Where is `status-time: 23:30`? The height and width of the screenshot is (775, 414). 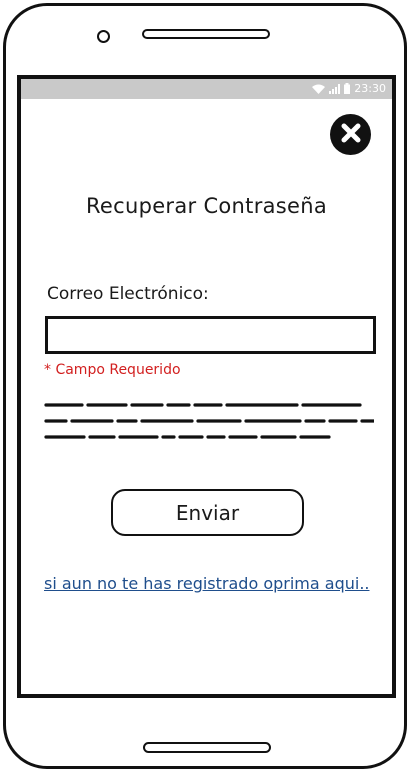 status-time: 23:30 is located at coordinates (370, 88).